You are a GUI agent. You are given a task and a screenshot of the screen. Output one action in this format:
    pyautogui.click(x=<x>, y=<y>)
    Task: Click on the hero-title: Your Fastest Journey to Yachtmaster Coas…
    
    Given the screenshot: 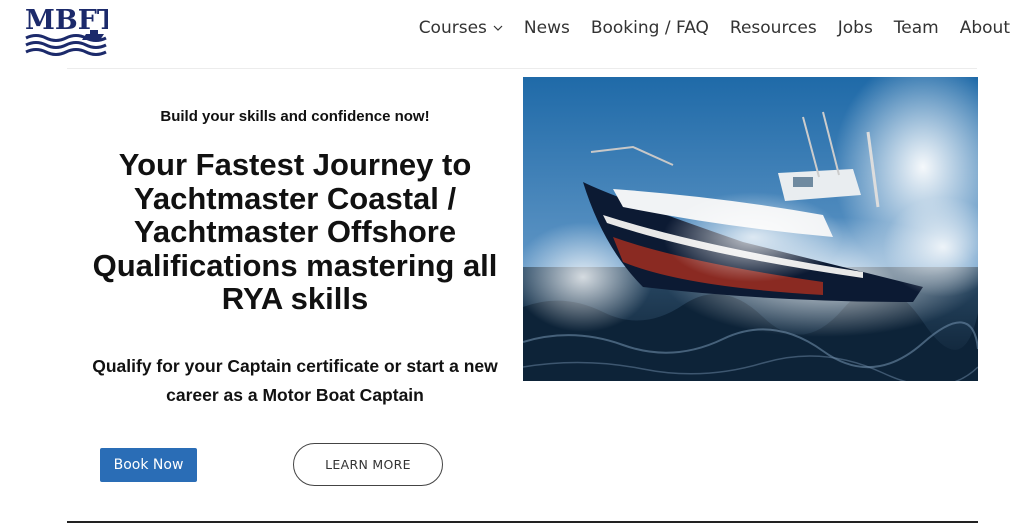 What is the action you would take?
    pyautogui.click(x=295, y=231)
    